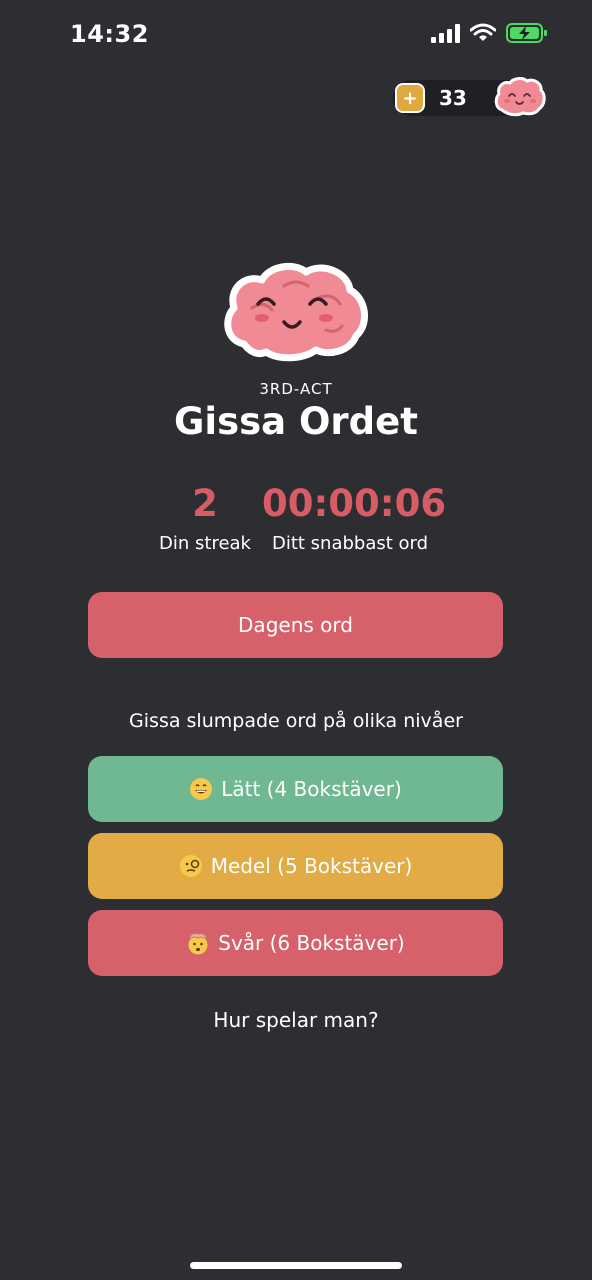 Image resolution: width=592 pixels, height=1280 pixels. Describe the element at coordinates (520, 97) in the screenshot. I see `brain-avatar-icon` at that location.